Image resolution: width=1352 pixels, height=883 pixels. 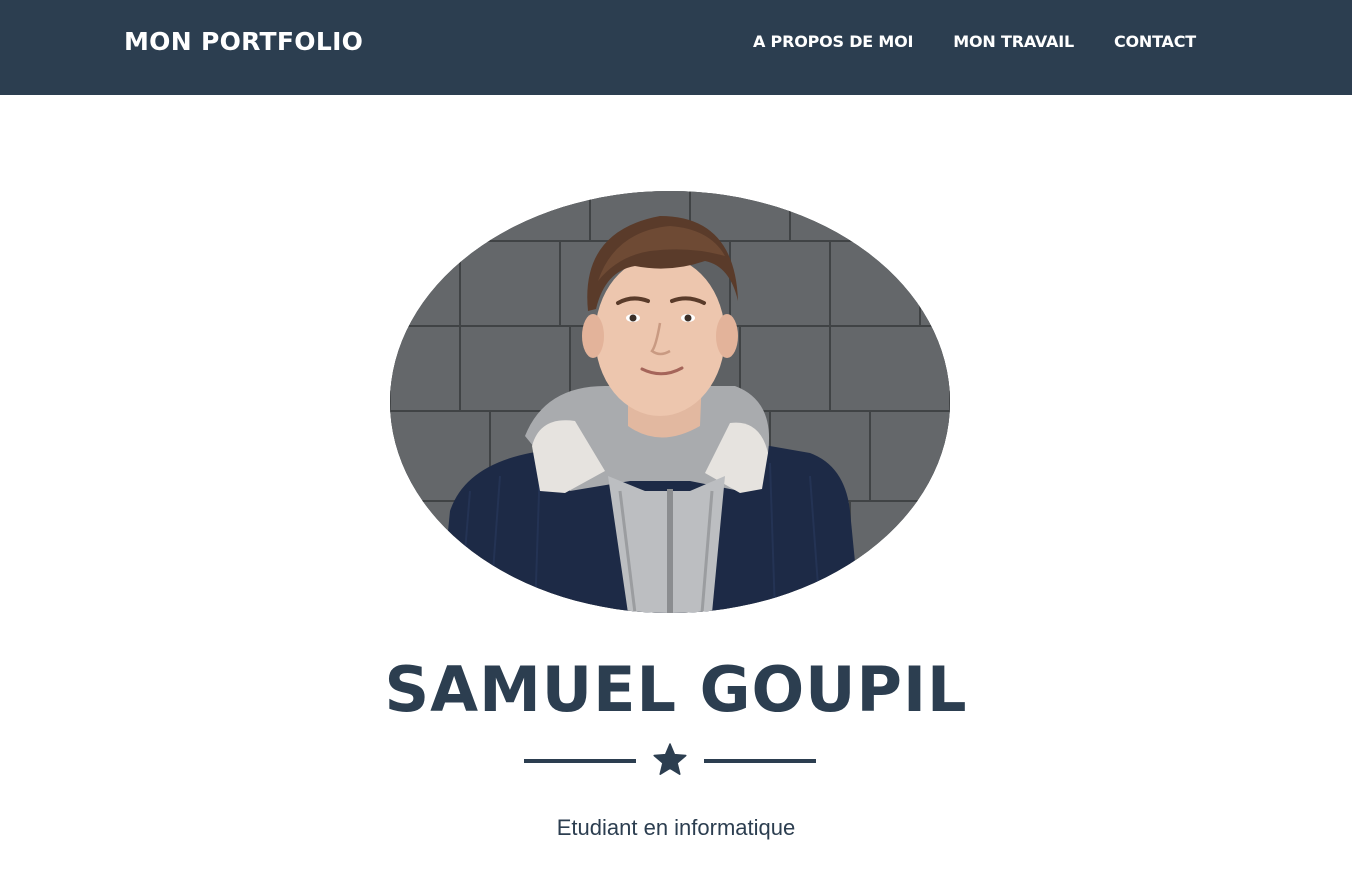 What do you see at coordinates (1013, 41) in the screenshot?
I see `nav-link-work: MON TRAVAIL` at bounding box center [1013, 41].